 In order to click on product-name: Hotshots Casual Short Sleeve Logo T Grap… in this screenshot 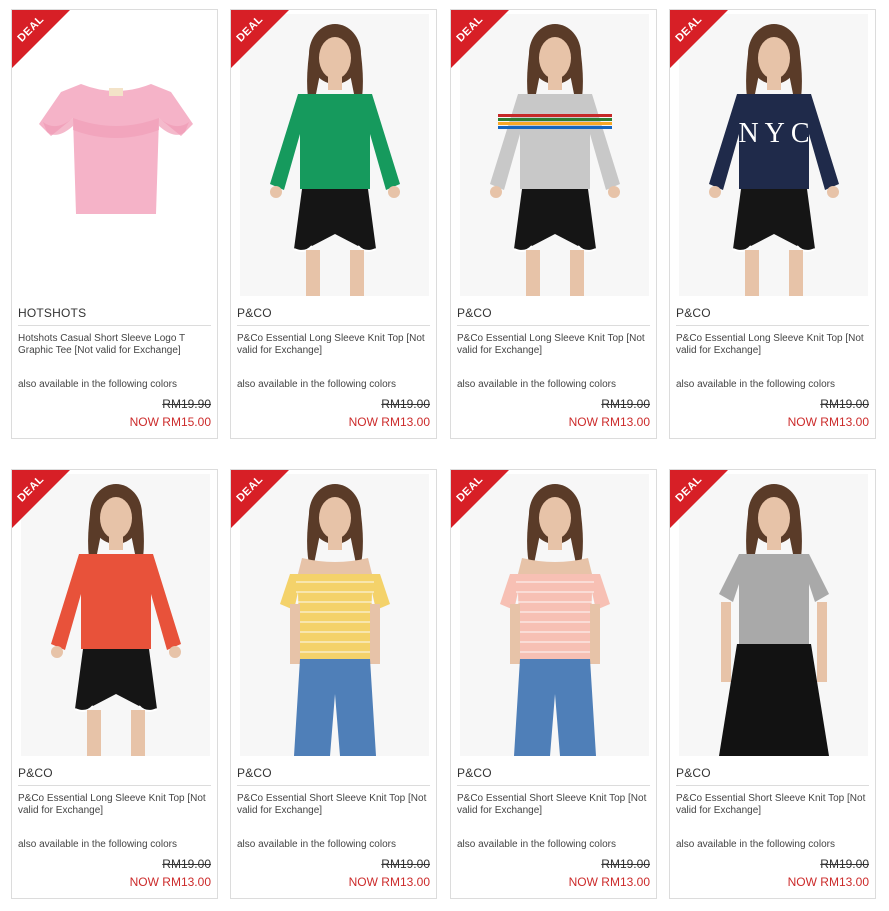, I will do `click(114, 345)`.